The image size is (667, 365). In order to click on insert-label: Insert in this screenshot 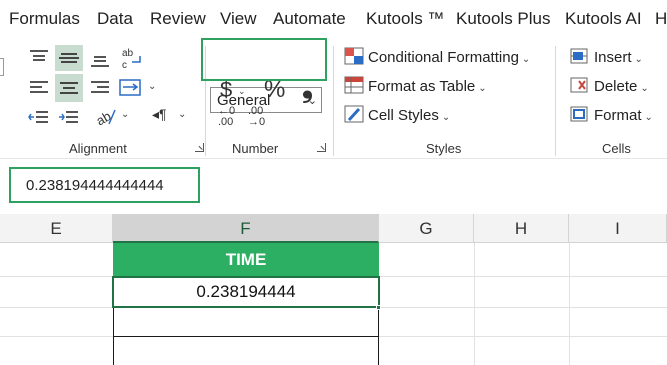, I will do `click(613, 57)`.